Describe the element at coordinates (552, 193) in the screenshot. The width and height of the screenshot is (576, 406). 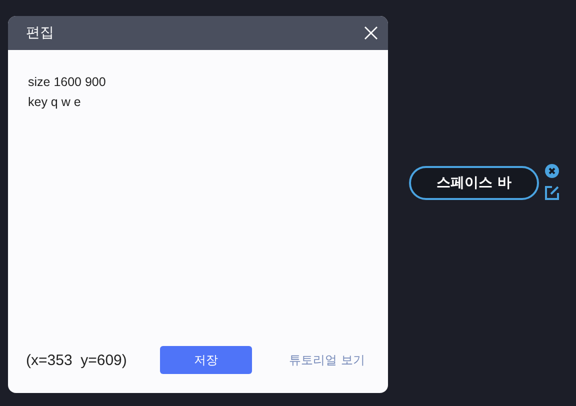
I see `edit-icon` at that location.